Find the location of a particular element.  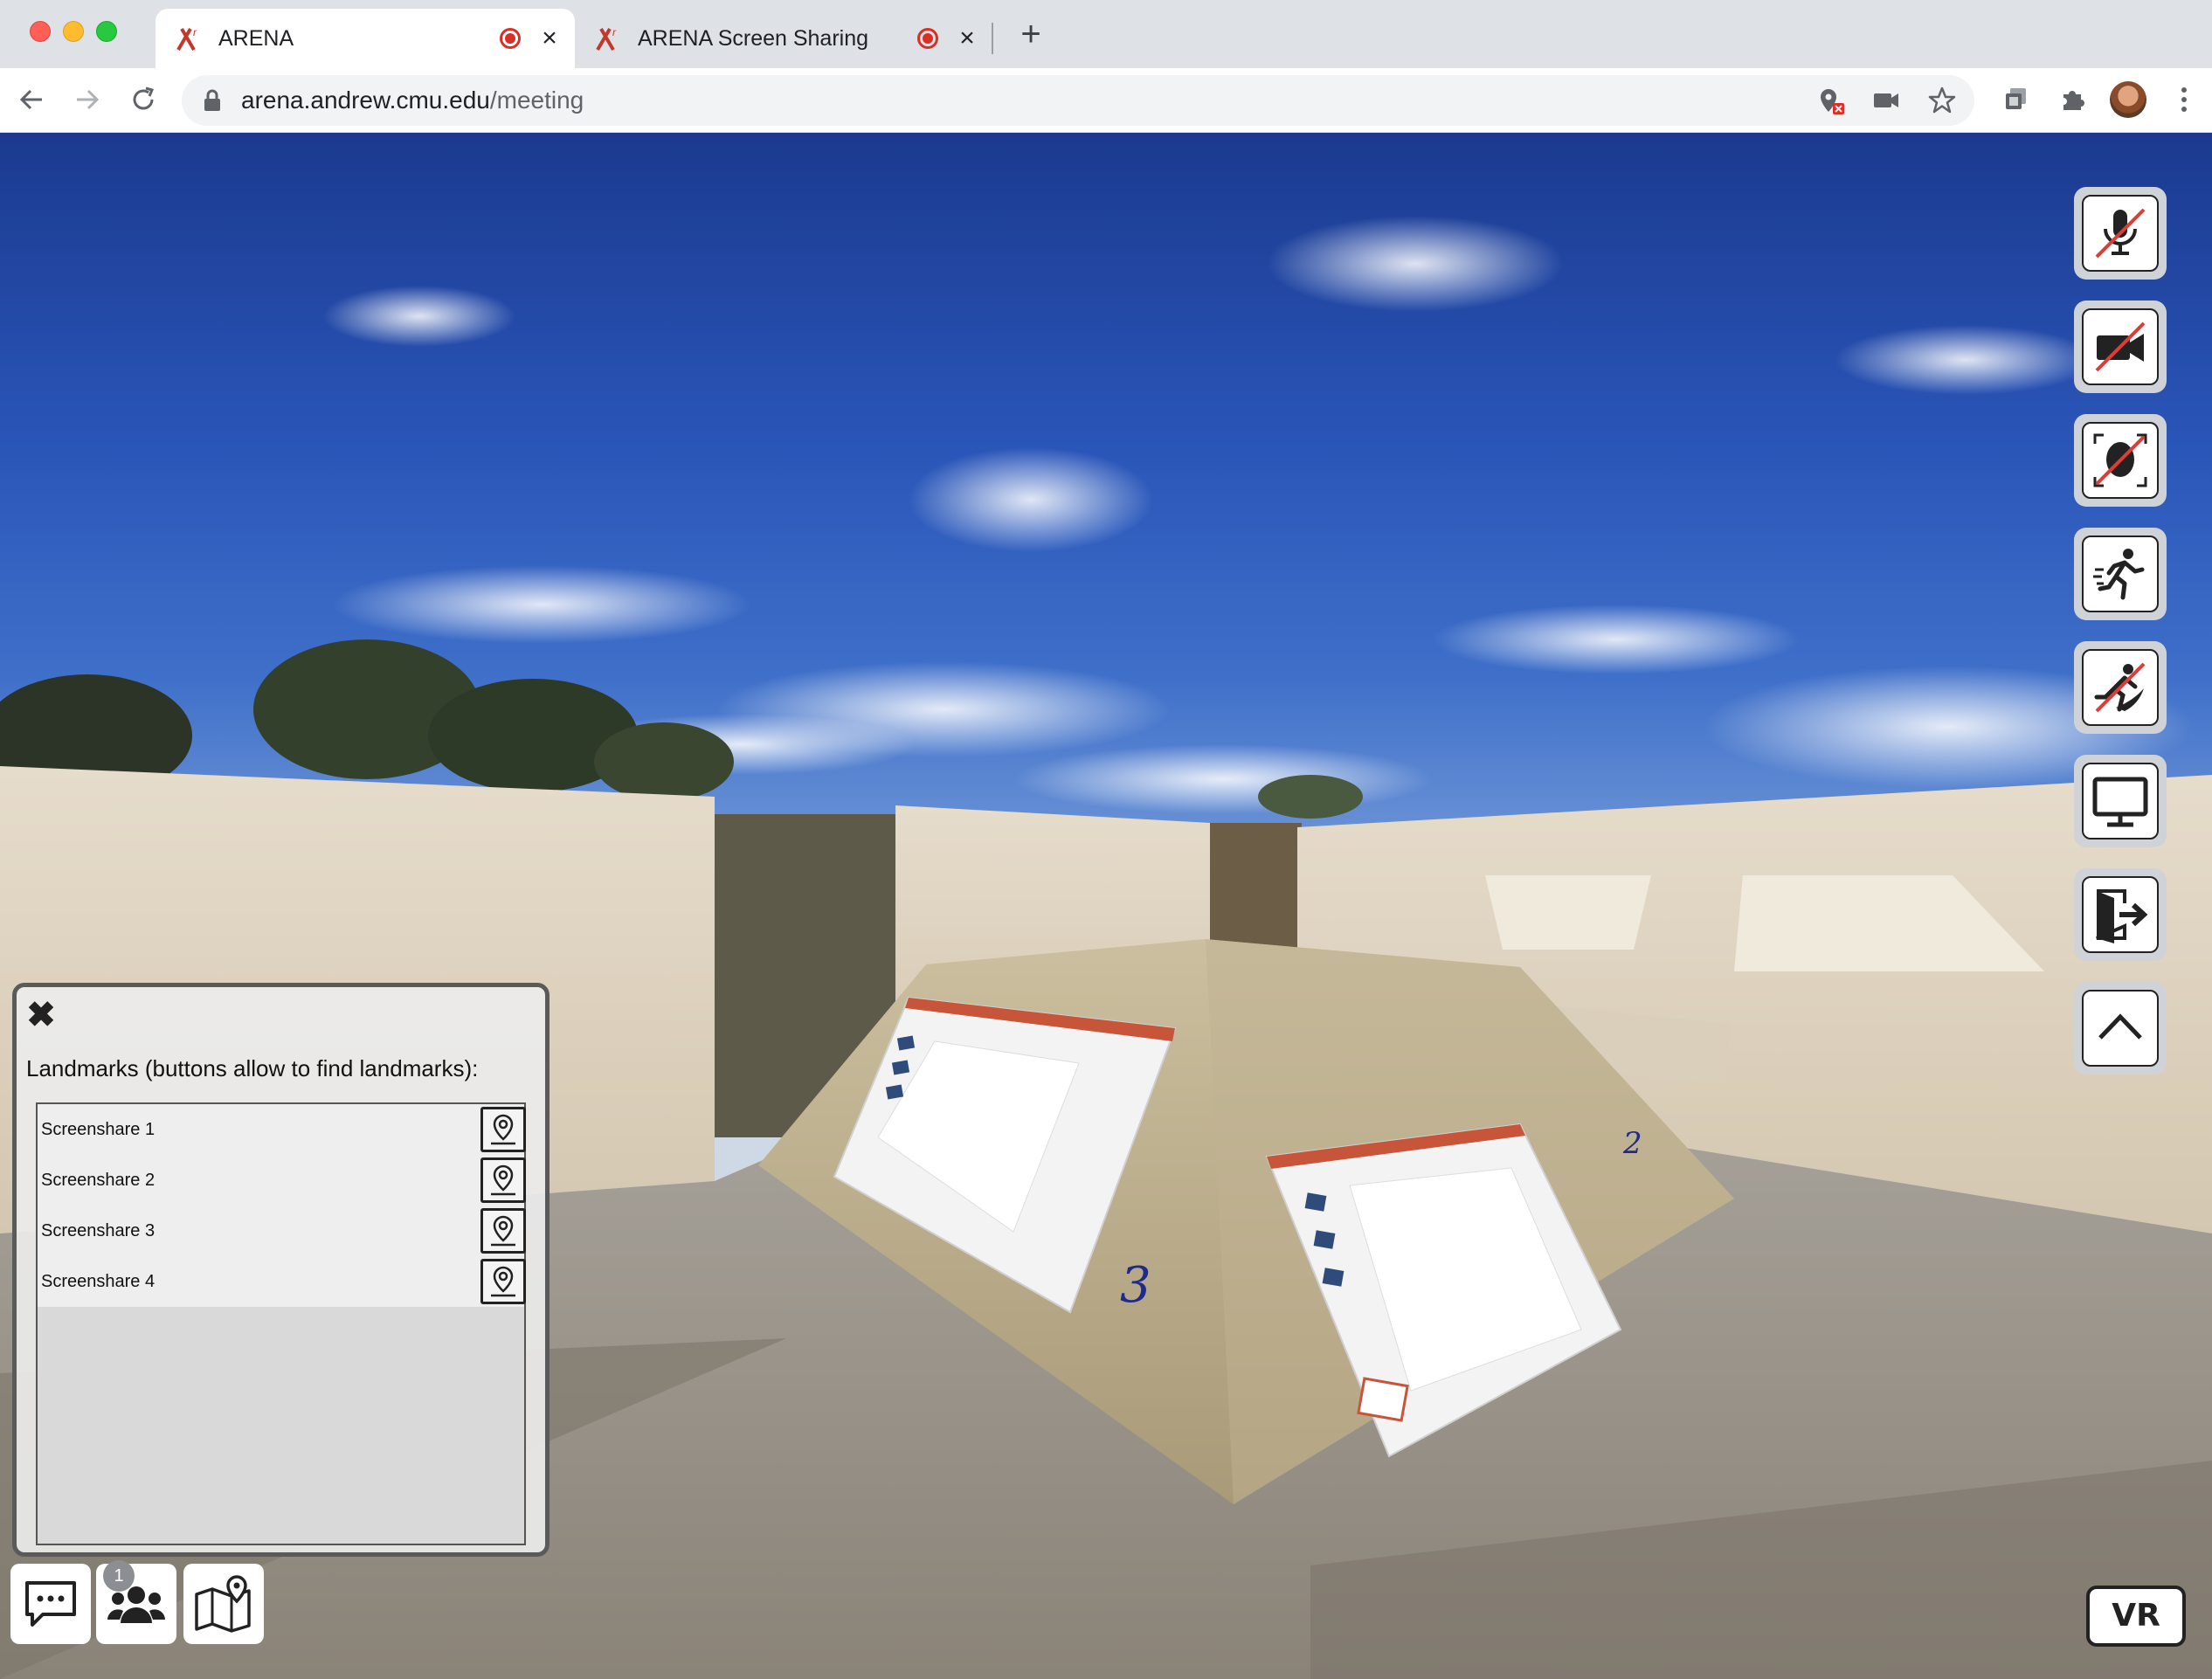

tab-label: ARENA is located at coordinates (256, 38).